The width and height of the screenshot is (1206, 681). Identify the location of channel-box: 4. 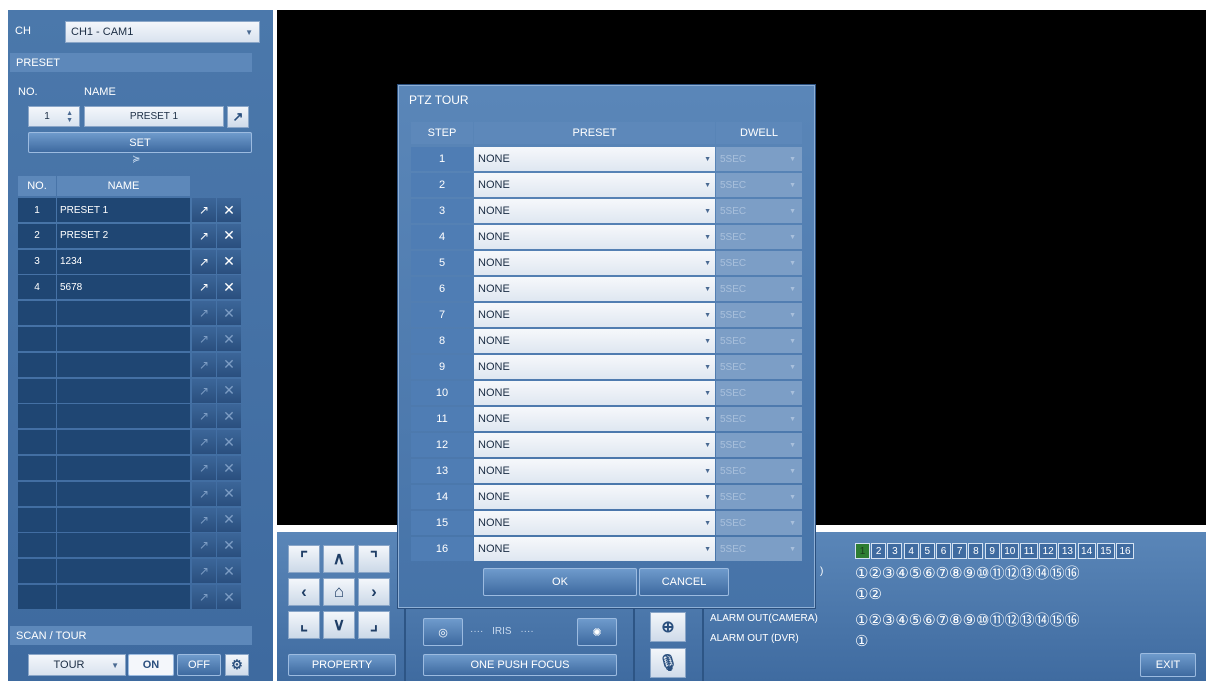
(911, 551).